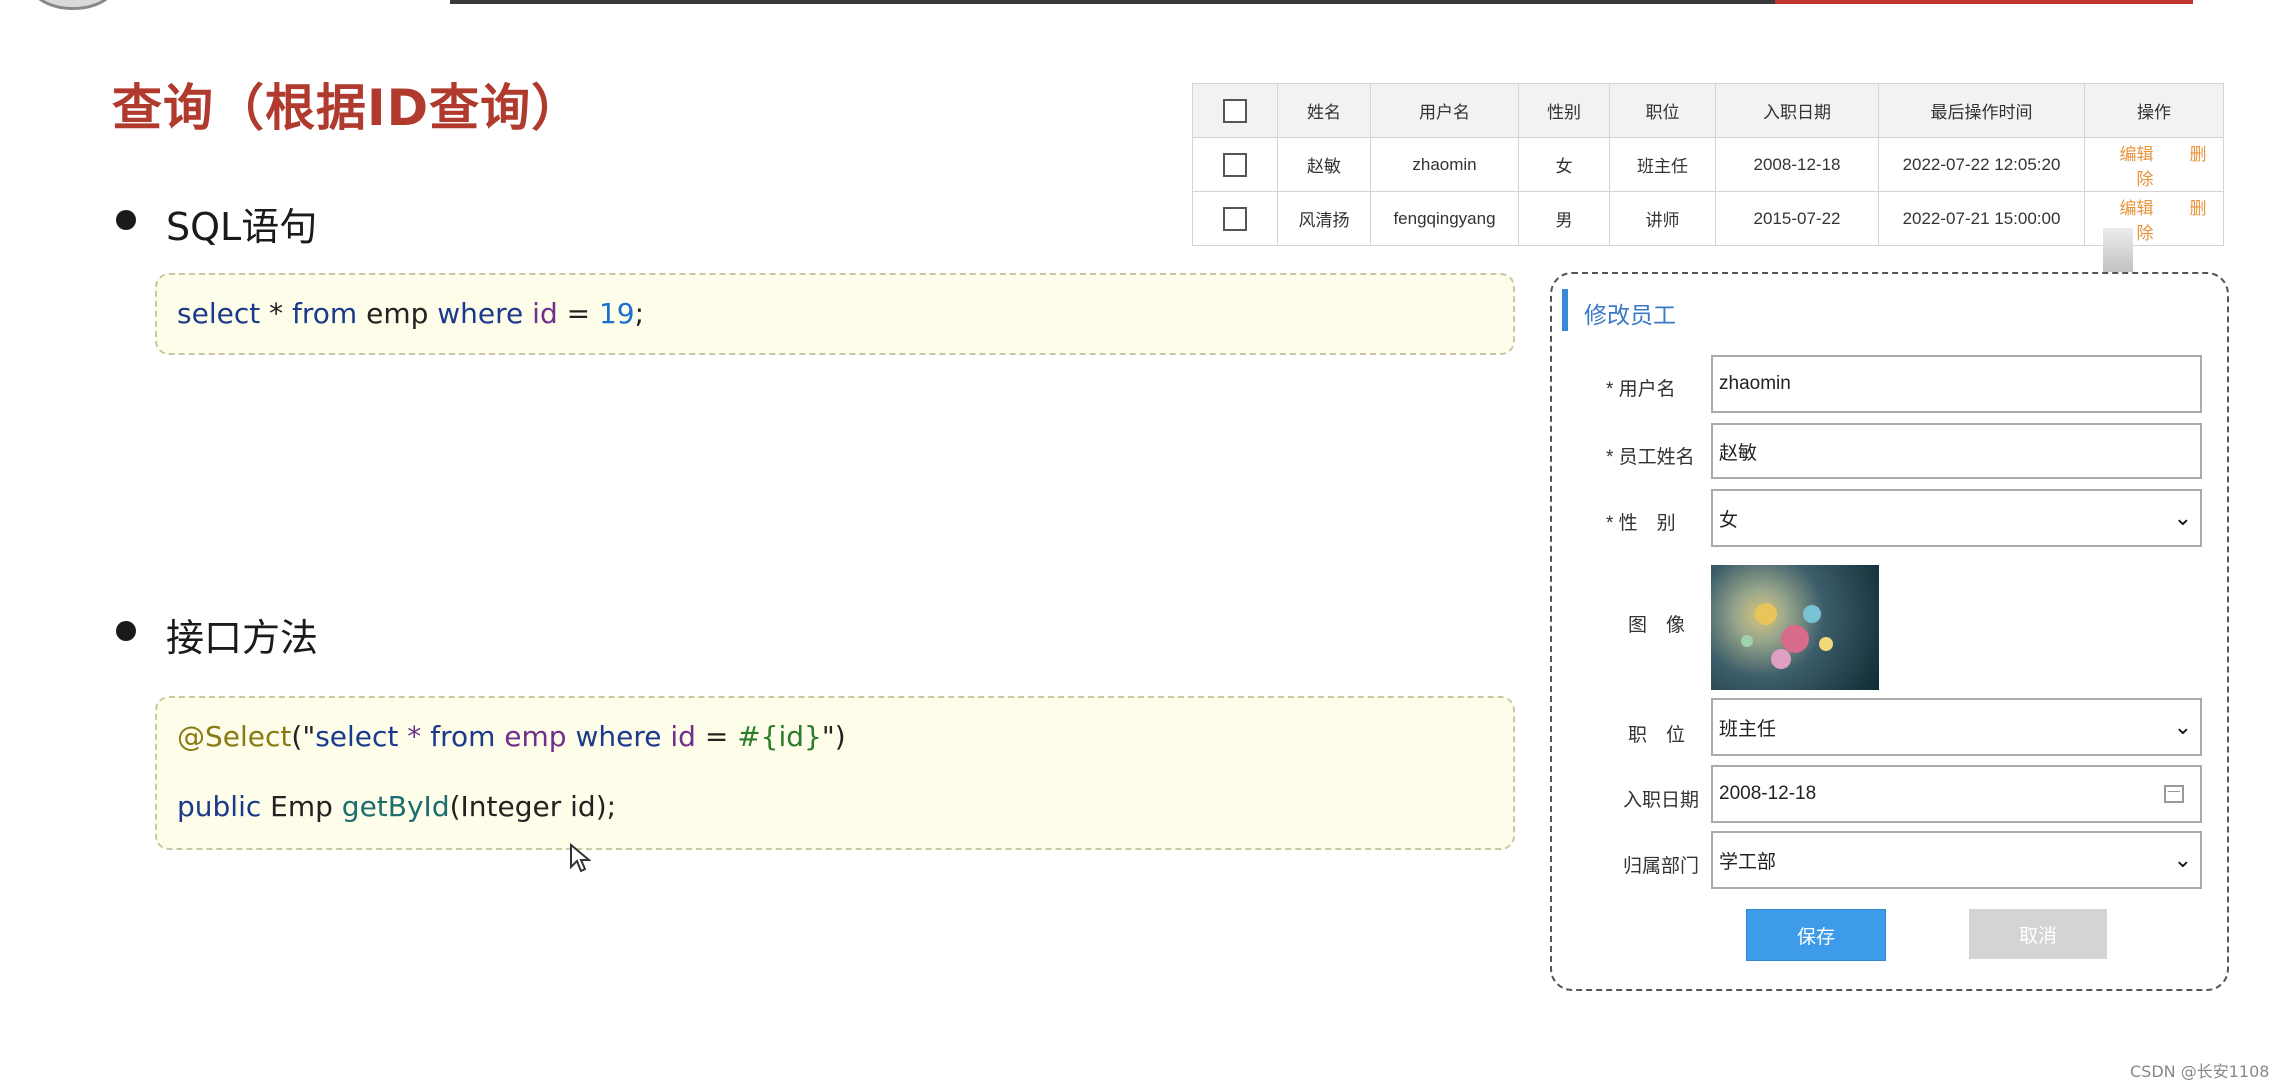 Image resolution: width=2281 pixels, height=1087 pixels. What do you see at coordinates (1729, 520) in the screenshot?
I see `gender-select-value: 女` at bounding box center [1729, 520].